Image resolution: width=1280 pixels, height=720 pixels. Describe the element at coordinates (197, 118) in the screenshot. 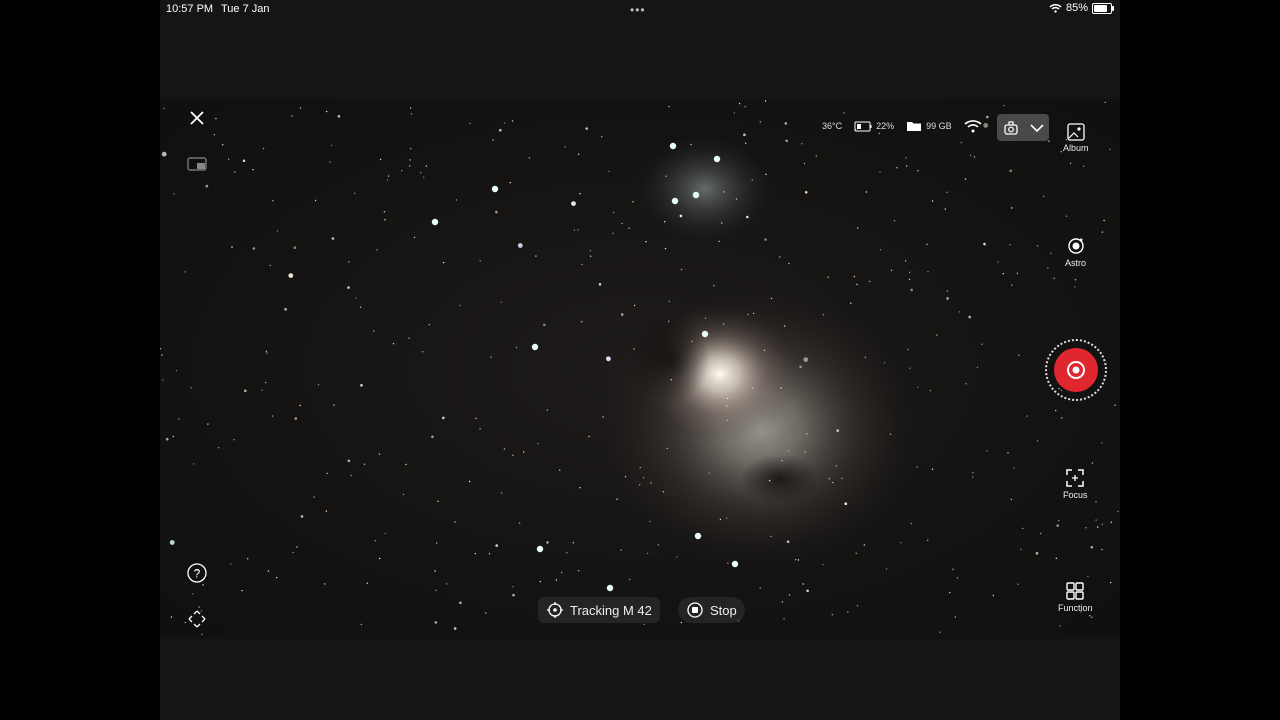

I see `close-button` at that location.